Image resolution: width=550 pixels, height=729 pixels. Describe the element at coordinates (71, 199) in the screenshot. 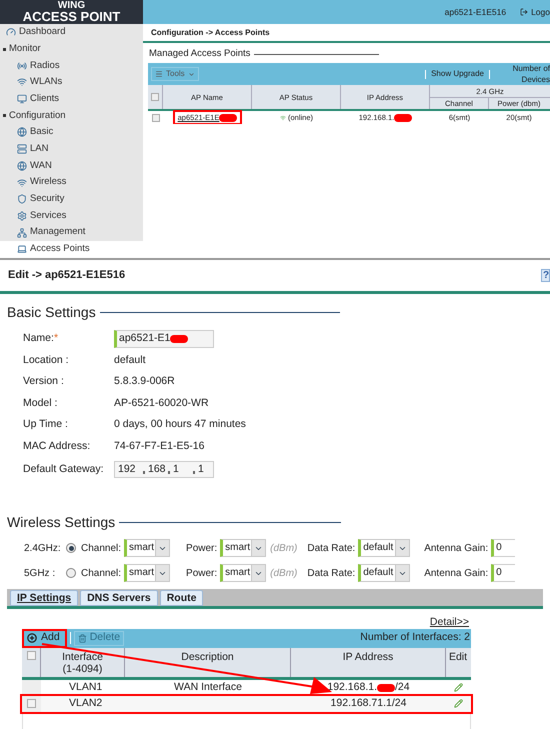

I see `sidebar-item: Security` at that location.